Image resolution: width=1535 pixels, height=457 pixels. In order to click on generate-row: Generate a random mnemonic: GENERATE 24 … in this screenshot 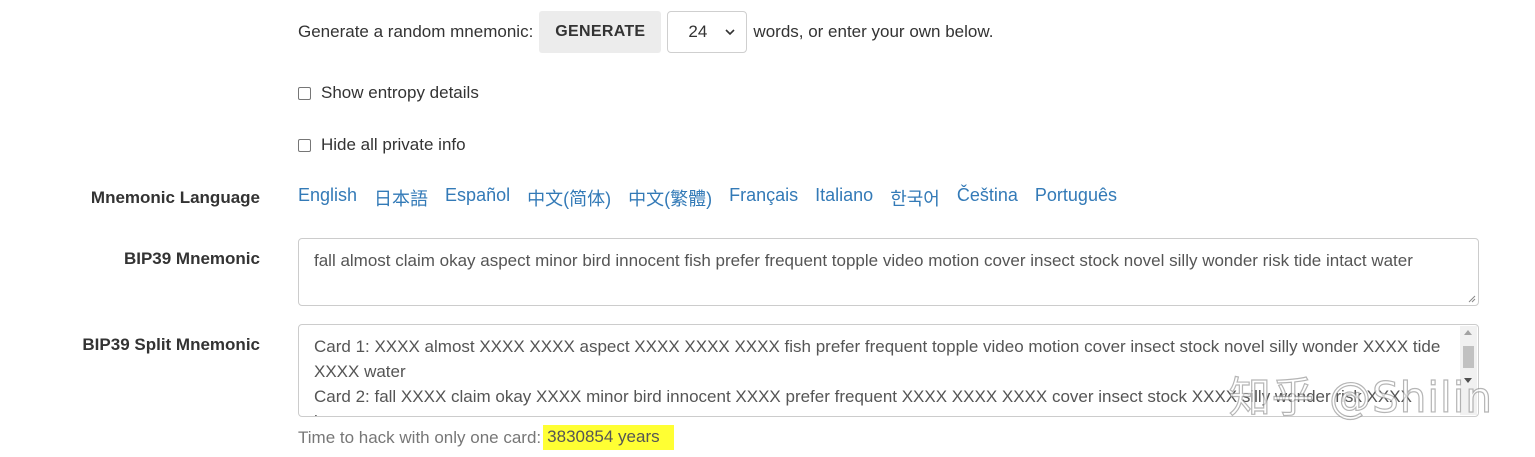, I will do `click(645, 32)`.